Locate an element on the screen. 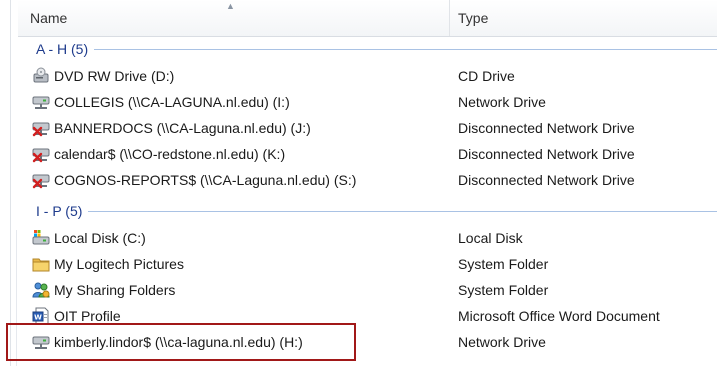 The height and width of the screenshot is (366, 717). svg-text: W is located at coordinates (38, 318).